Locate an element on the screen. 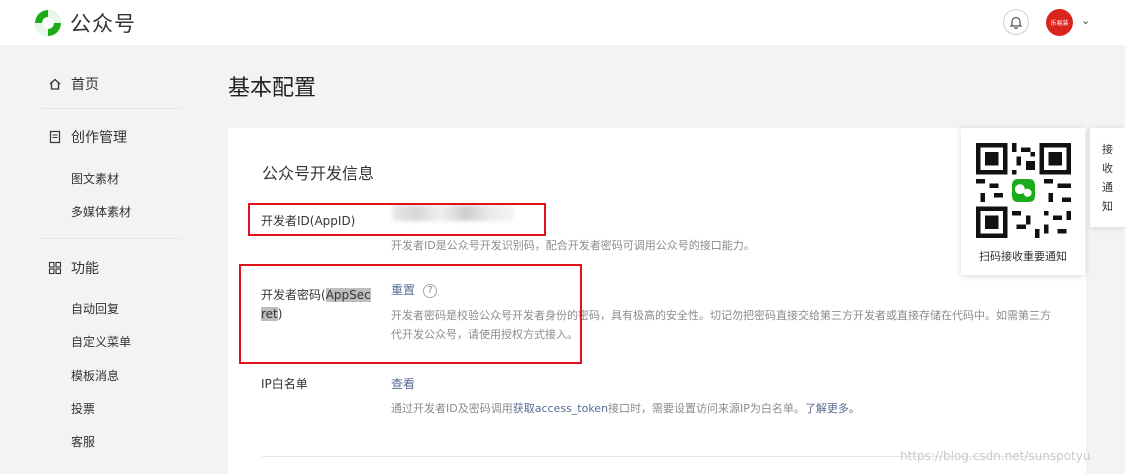 Image resolution: width=1125 pixels, height=474 pixels. sidebar-item-label: 功能 is located at coordinates (85, 269).